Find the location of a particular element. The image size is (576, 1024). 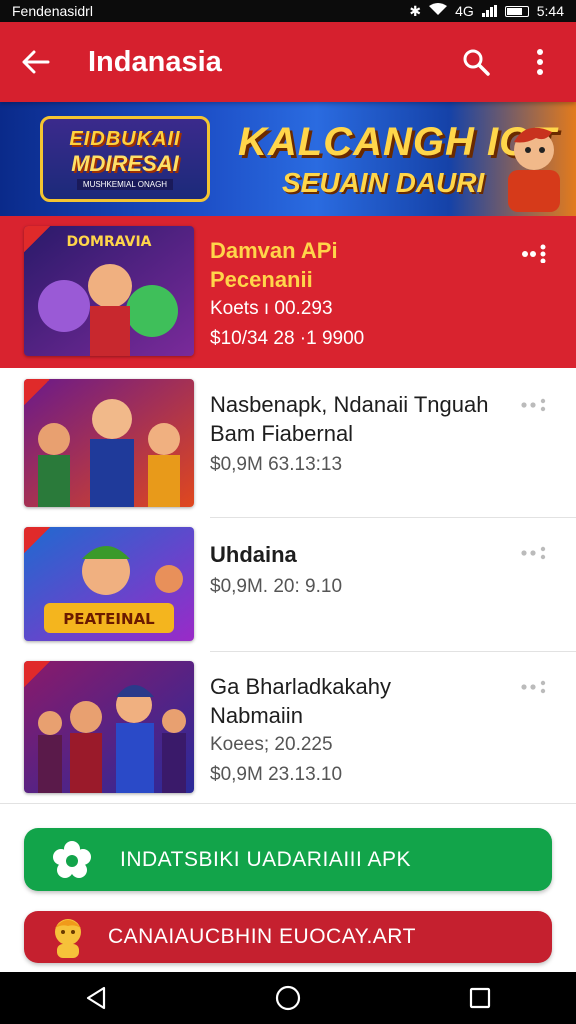

download-apk-button: INDATSBIKI UADARIAIII APK is located at coordinates (288, 859).